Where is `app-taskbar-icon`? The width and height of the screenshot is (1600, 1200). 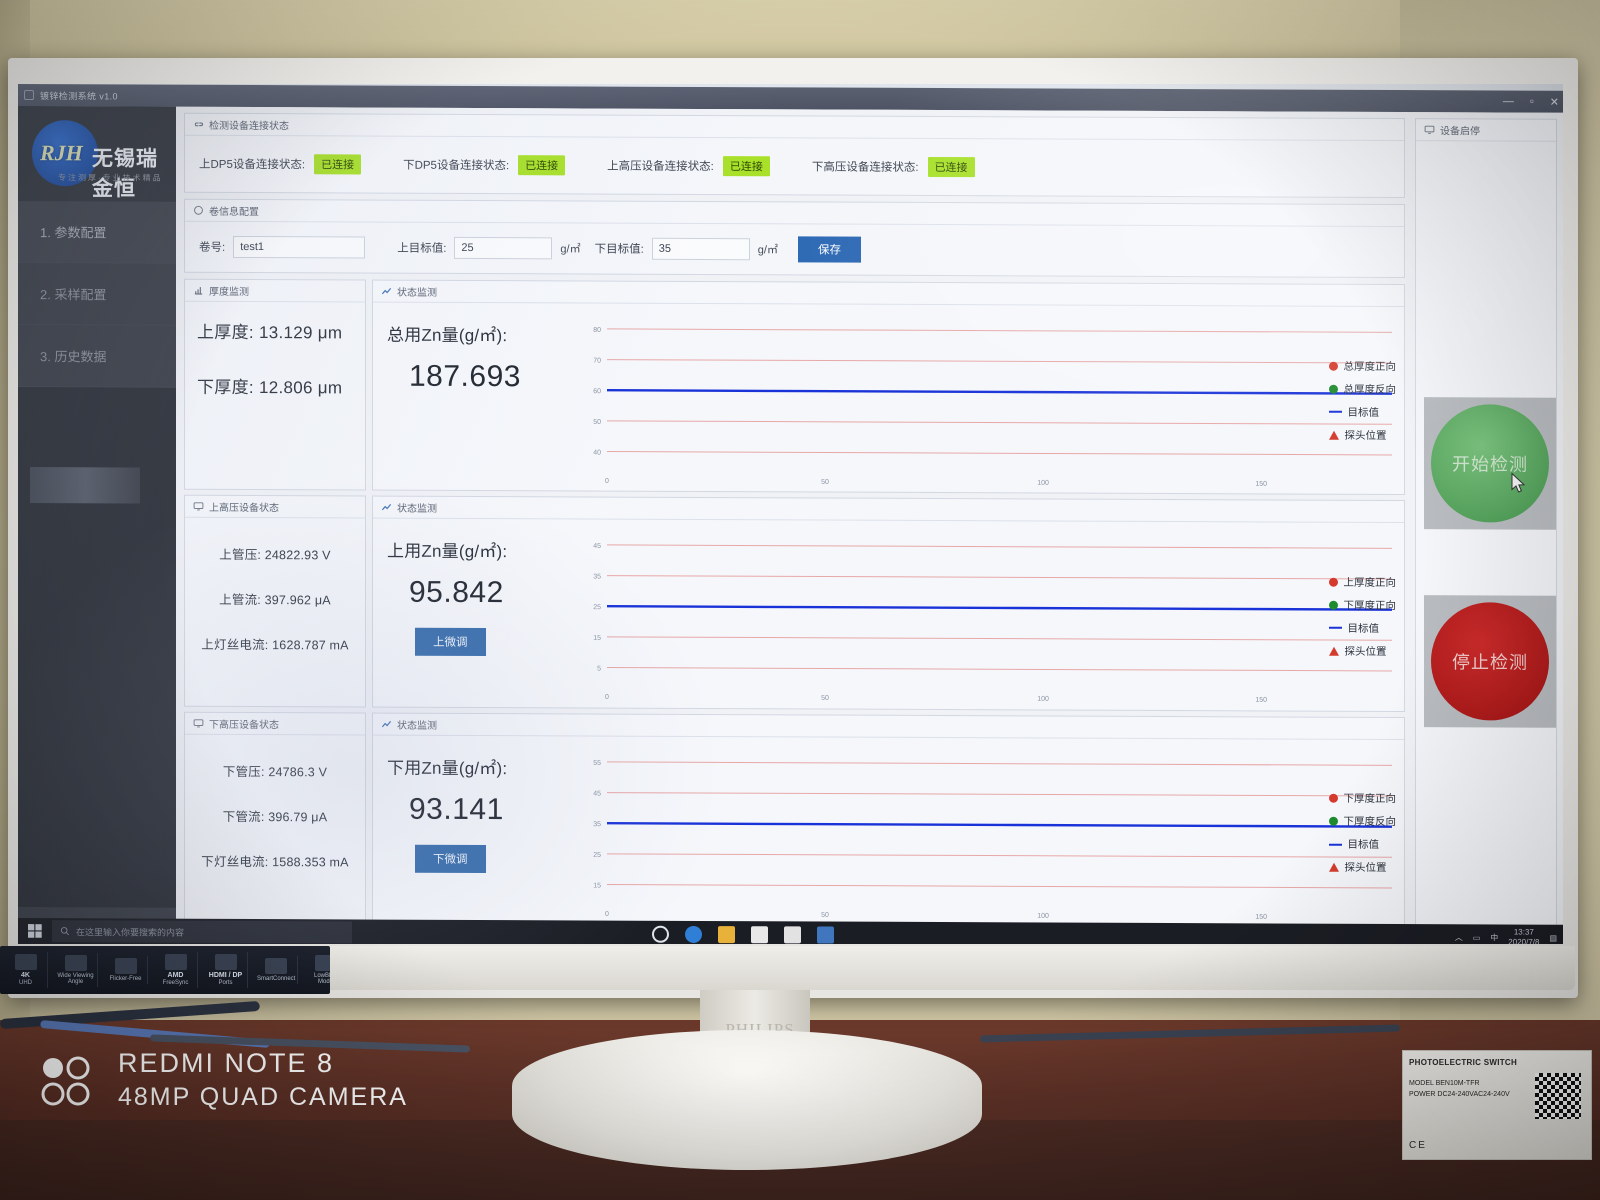 app-taskbar-icon is located at coordinates (825, 934).